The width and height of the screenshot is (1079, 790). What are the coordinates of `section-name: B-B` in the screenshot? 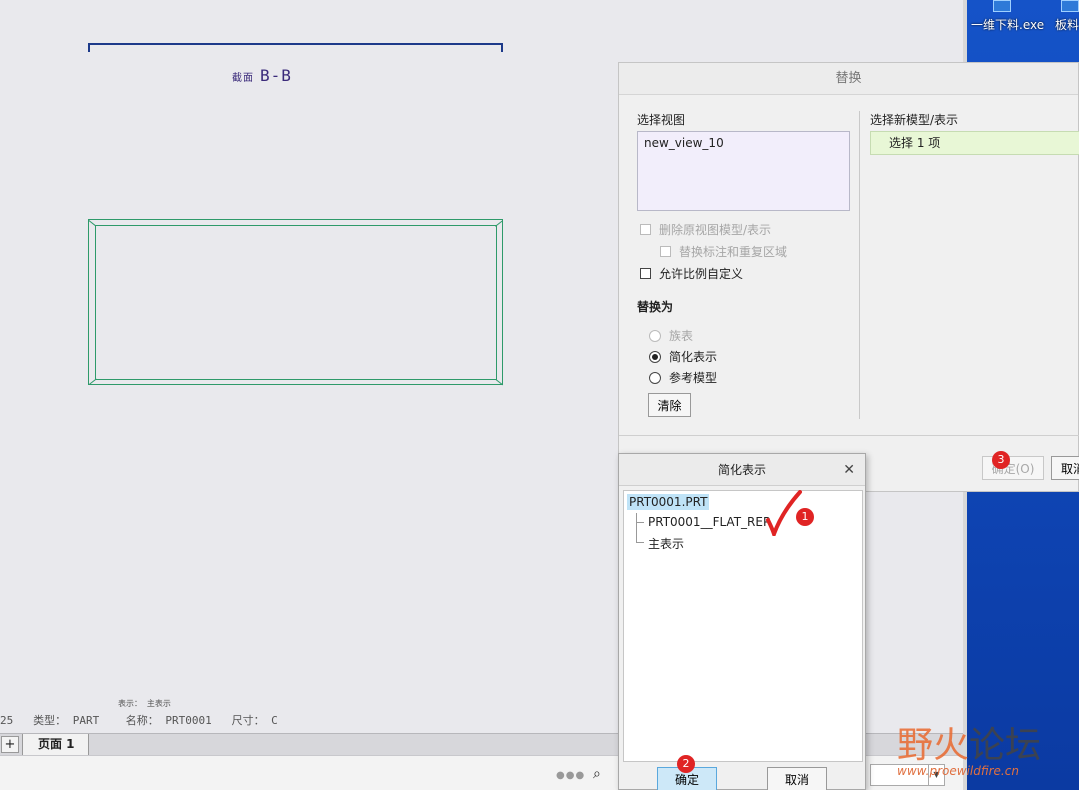 It's located at (276, 75).